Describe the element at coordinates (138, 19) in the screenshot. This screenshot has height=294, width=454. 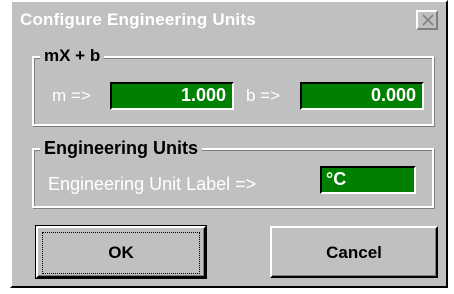
I see `dialog-title: Configure Engineering Units` at that location.